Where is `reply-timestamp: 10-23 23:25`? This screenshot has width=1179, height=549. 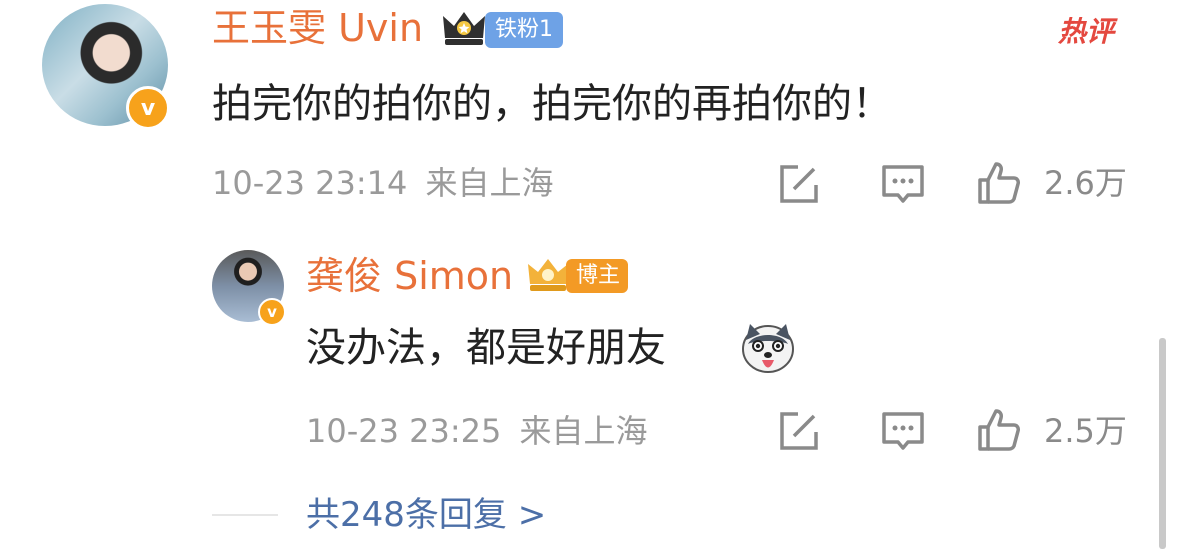
reply-timestamp: 10-23 23:25 is located at coordinates (404, 431).